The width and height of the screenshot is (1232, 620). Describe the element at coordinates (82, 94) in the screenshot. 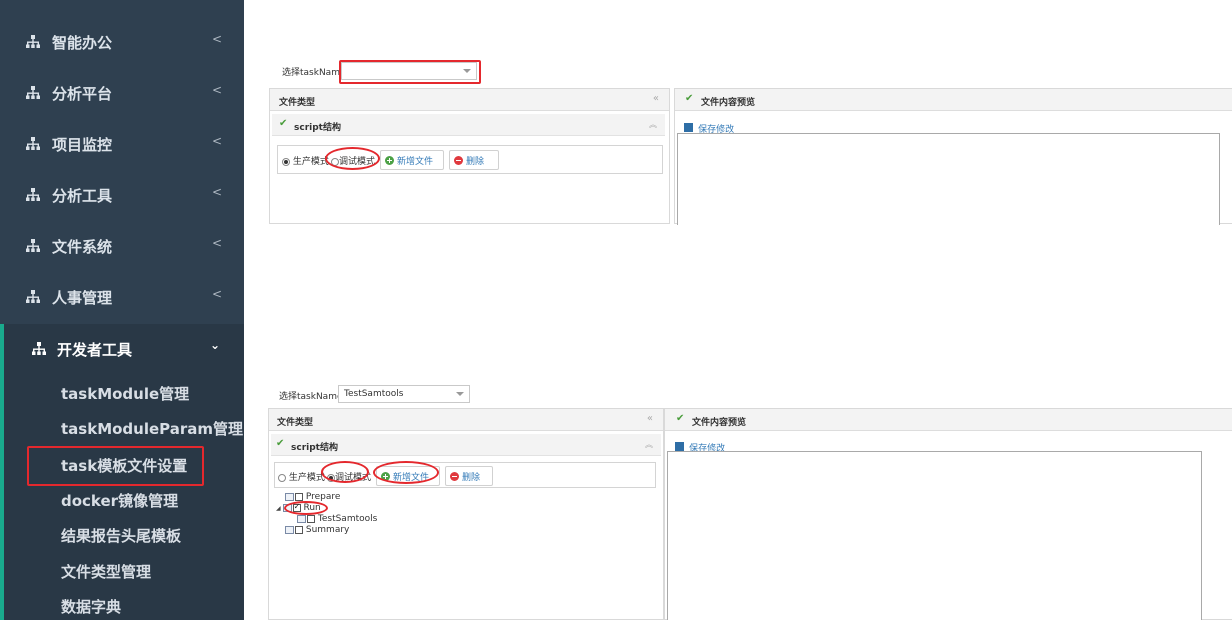

I see `sidebar-item-label: 分析平台` at that location.